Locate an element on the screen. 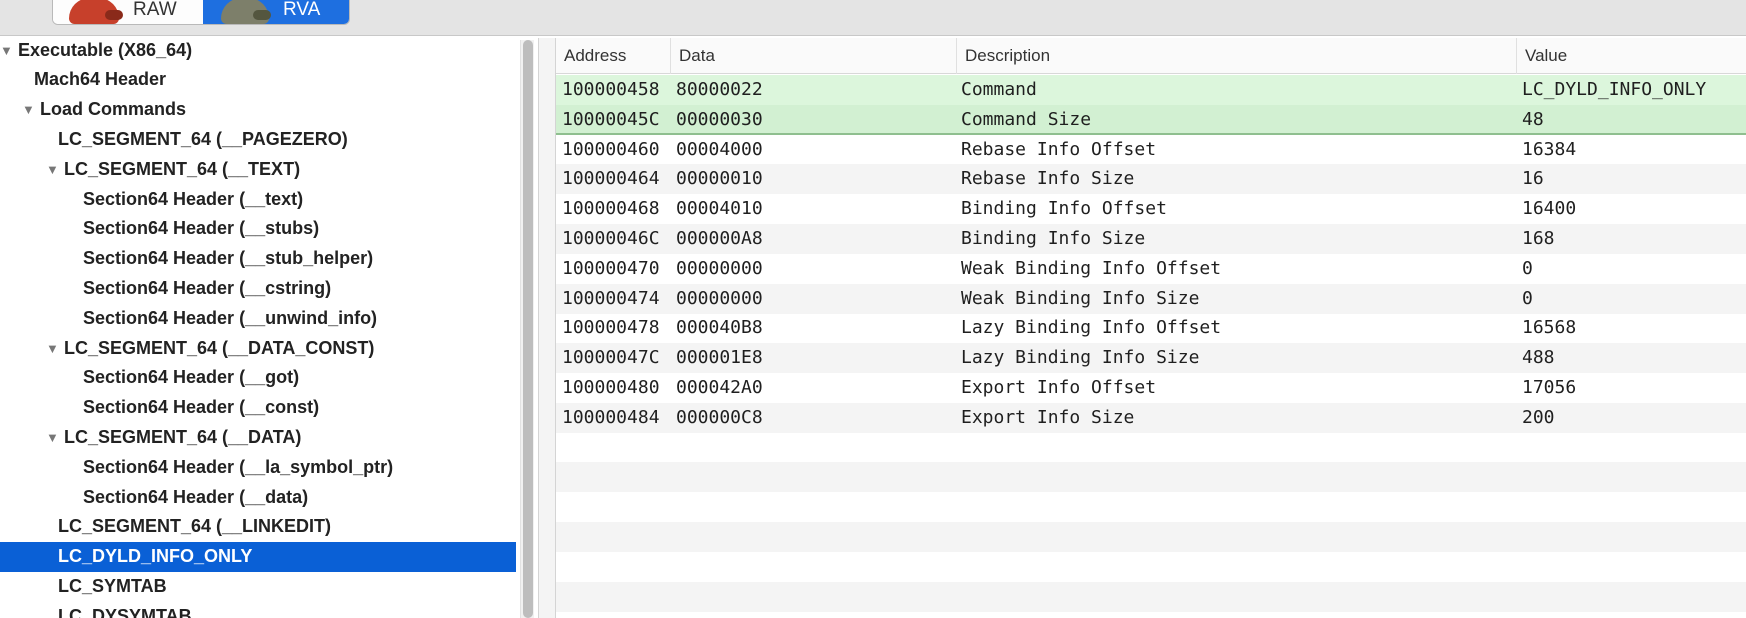 The height and width of the screenshot is (618, 1746). tree-scrollbar is located at coordinates (527, 329).